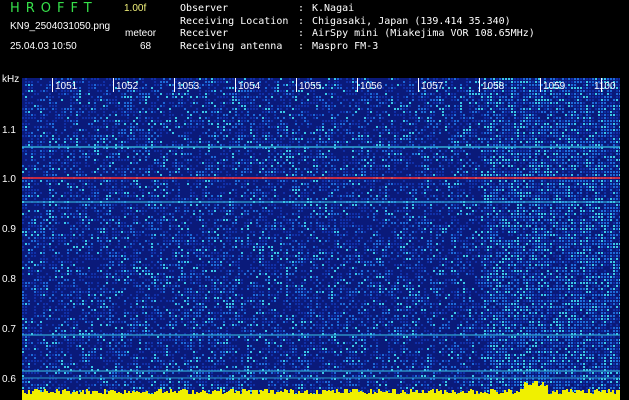 The width and height of the screenshot is (629, 400). I want to click on y-tick-label: 0.8, so click(9, 279).